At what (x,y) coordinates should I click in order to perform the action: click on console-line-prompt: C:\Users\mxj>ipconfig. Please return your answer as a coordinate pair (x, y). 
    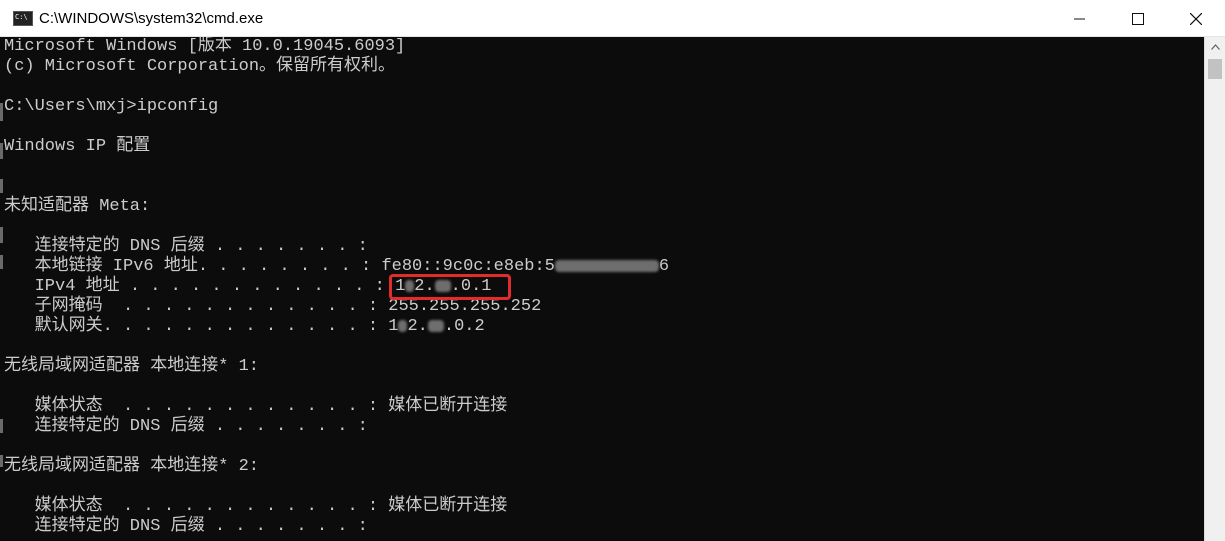
    Looking at the image, I should click on (111, 106).